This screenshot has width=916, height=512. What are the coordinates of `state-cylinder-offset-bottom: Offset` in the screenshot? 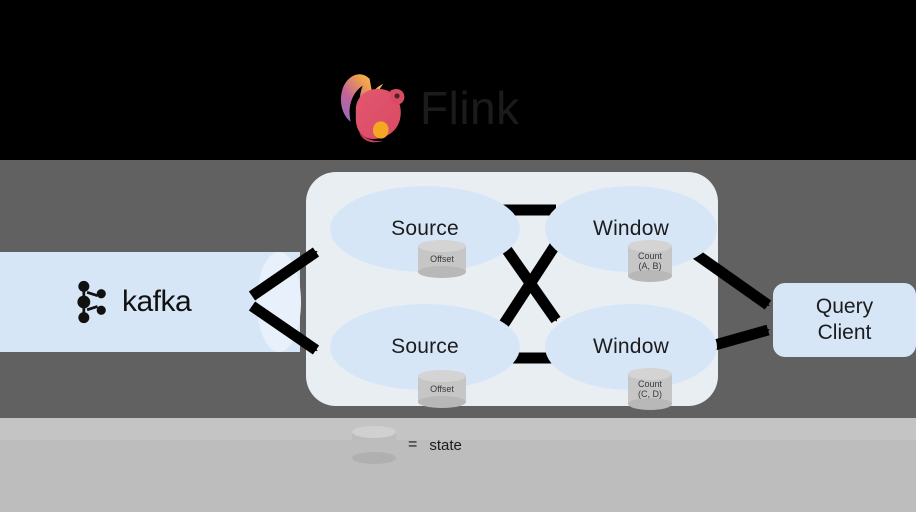 It's located at (442, 389).